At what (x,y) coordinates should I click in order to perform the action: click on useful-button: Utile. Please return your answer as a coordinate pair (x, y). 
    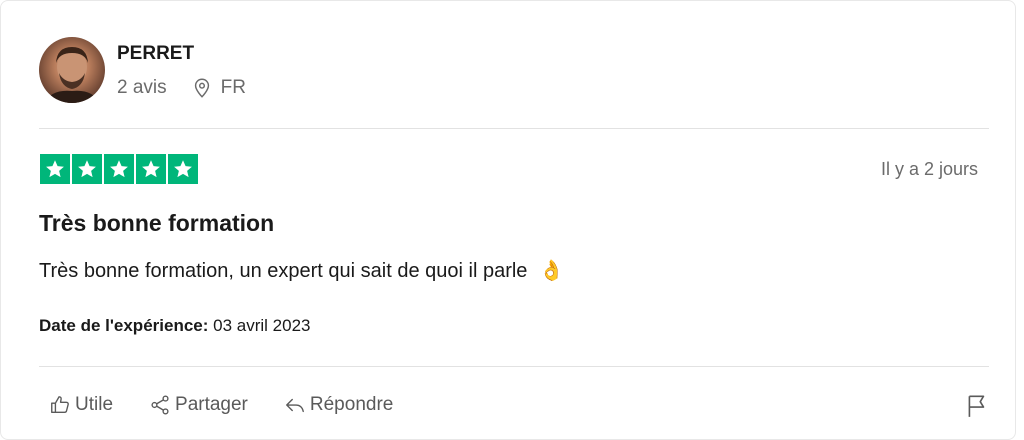
    Looking at the image, I should click on (81, 405).